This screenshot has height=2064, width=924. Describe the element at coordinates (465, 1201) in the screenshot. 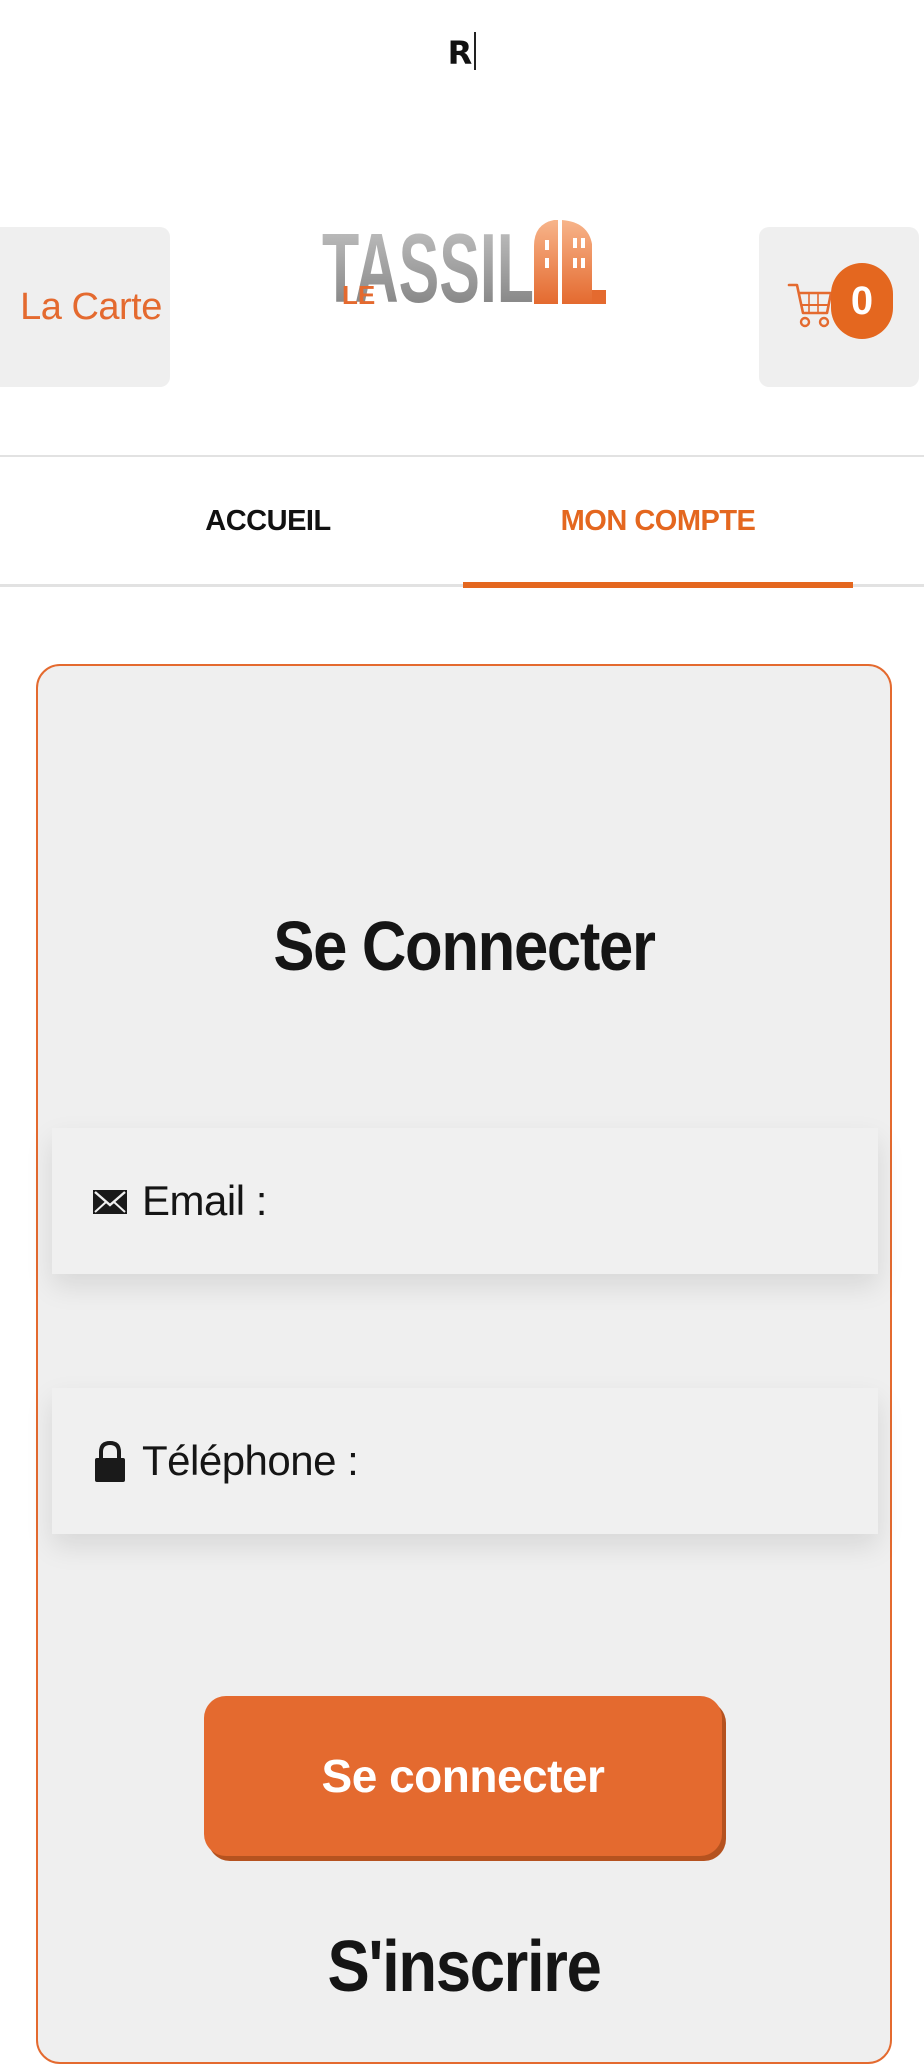

I see `email-field: Email :` at that location.